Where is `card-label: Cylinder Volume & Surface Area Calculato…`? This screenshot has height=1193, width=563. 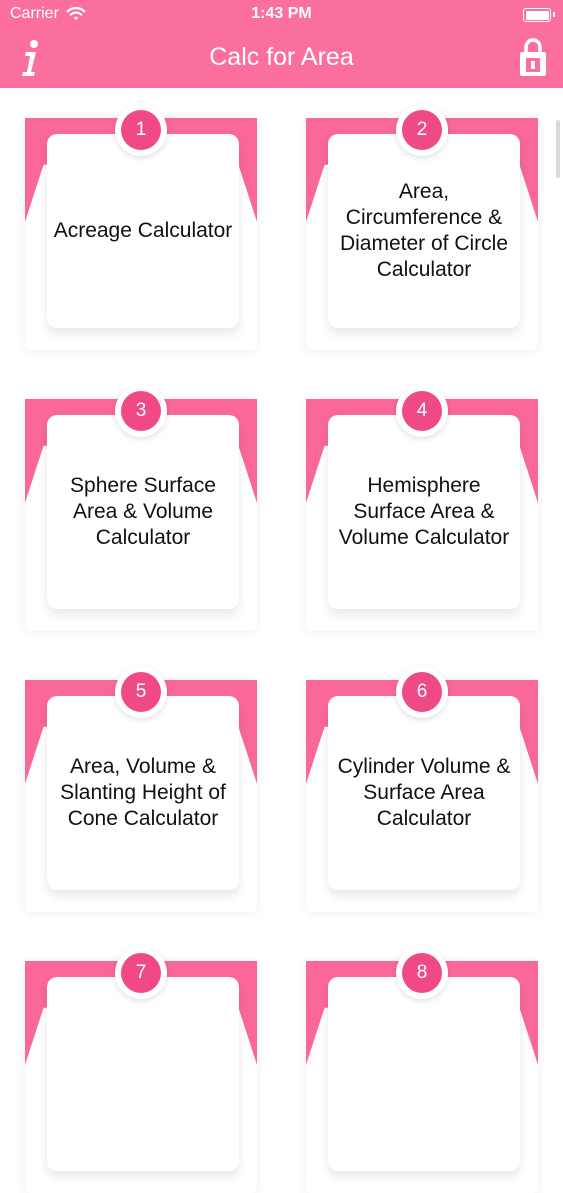
card-label: Cylinder Volume & Surface Area Calculato… is located at coordinates (424, 792).